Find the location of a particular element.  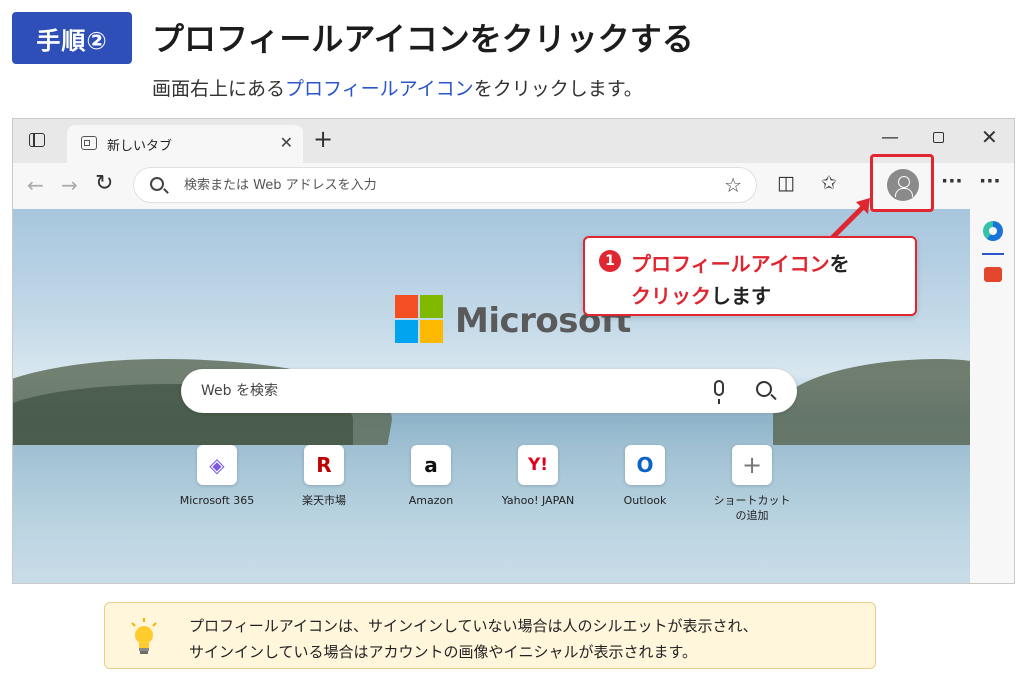

new-tab-button: + is located at coordinates (323, 139).